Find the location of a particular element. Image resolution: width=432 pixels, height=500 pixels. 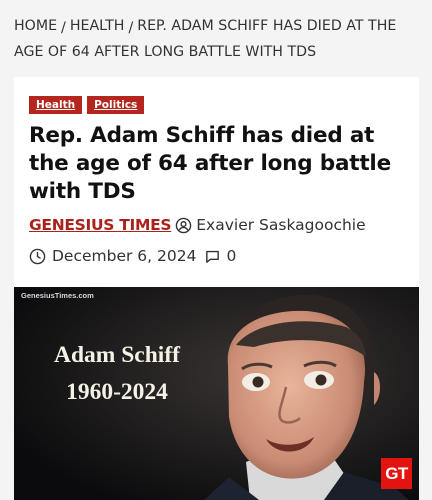

user-circle-icon is located at coordinates (183, 225).